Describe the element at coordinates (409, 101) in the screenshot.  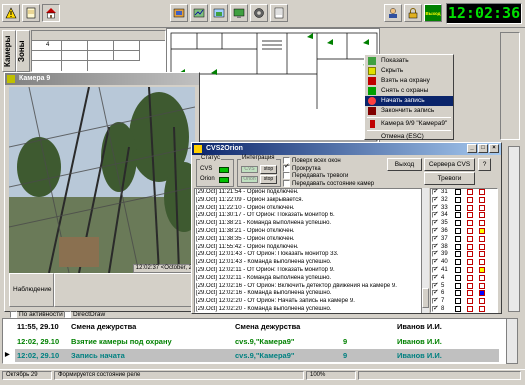
I see `menu-item-start-record: Начать запись` at that location.